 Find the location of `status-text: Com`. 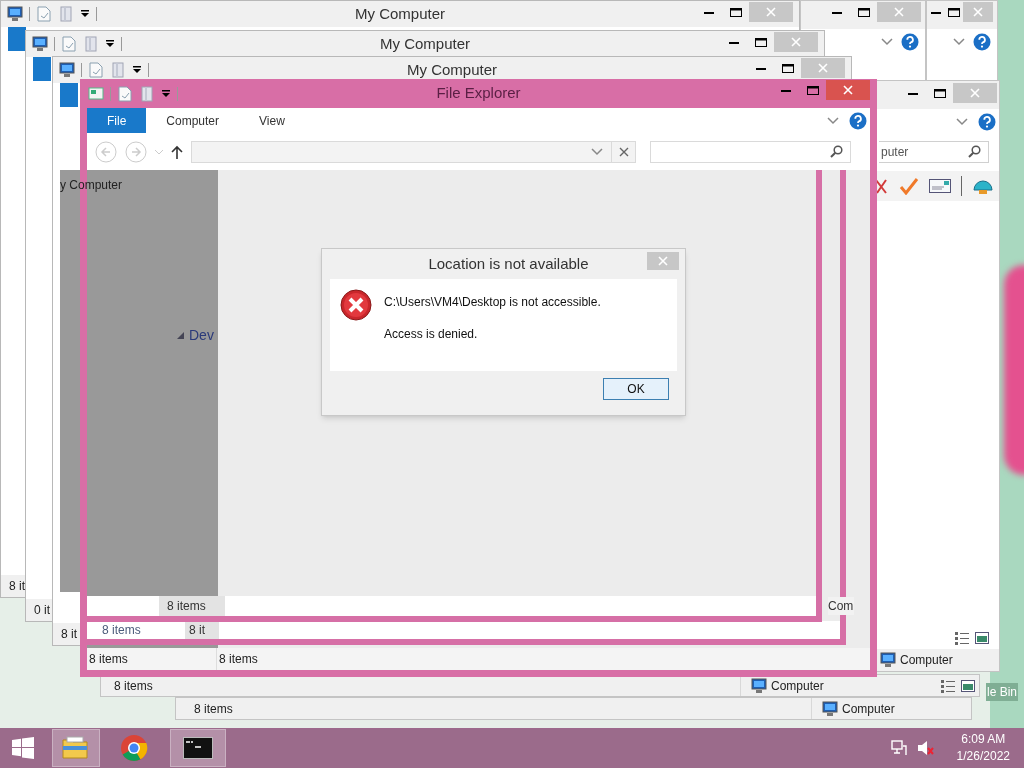

status-text: Com is located at coordinates (841, 606).